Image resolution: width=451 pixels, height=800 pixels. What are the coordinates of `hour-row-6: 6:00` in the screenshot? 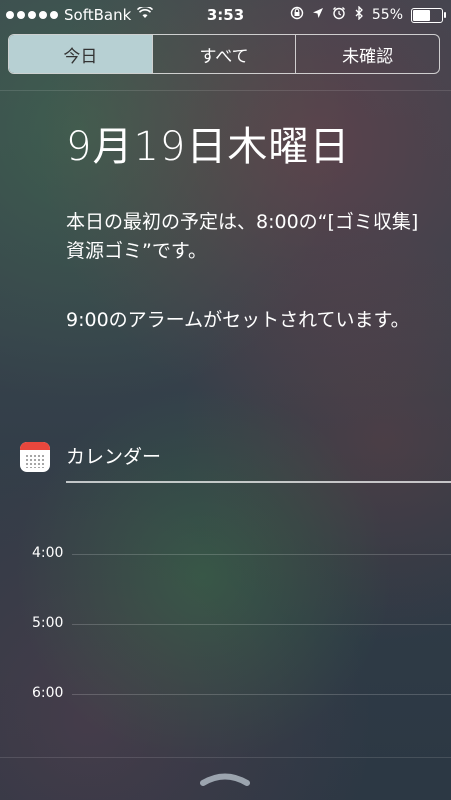 It's located at (225, 695).